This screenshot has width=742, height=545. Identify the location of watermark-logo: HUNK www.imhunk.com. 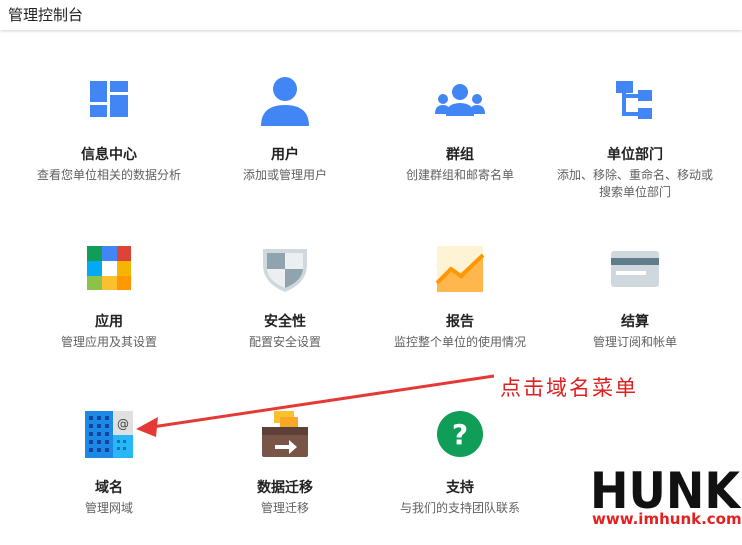
(665, 498).